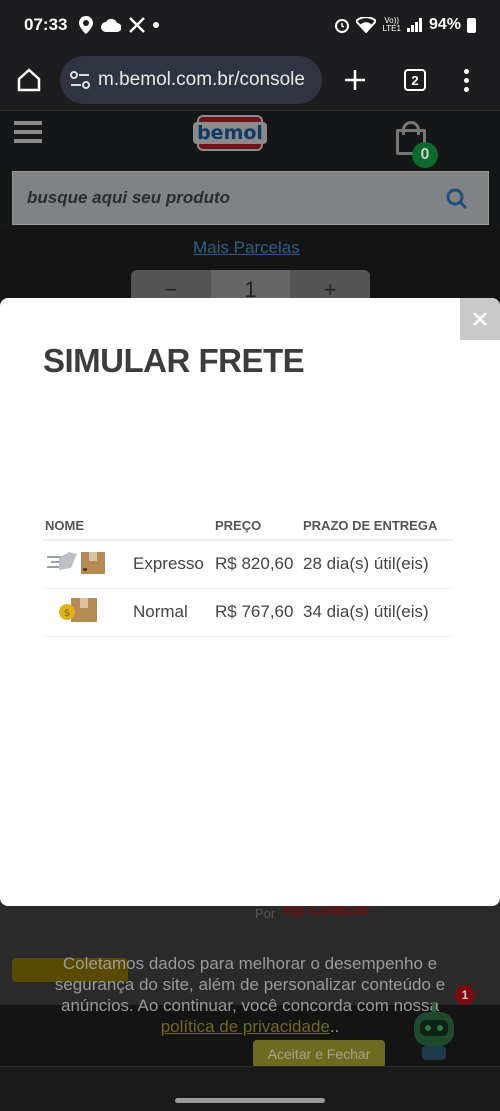 This screenshot has height=1111, width=500. What do you see at coordinates (257, 526) in the screenshot?
I see `header-preco: PREÇO` at bounding box center [257, 526].